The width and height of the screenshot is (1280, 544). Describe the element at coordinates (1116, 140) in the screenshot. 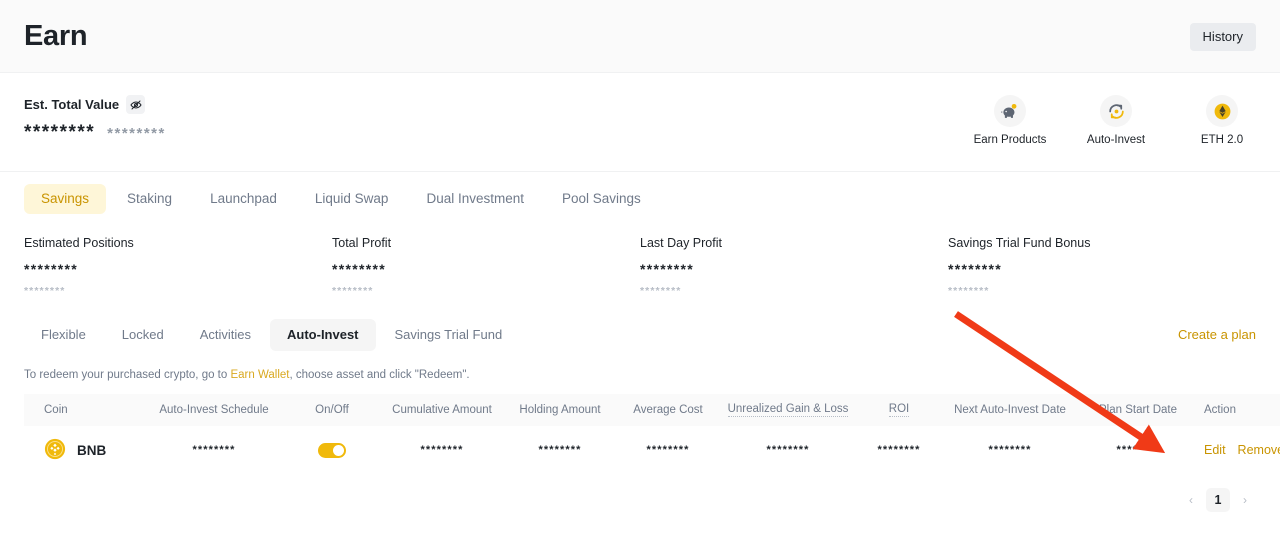

I see `quicklink-label: Auto-Invest` at that location.